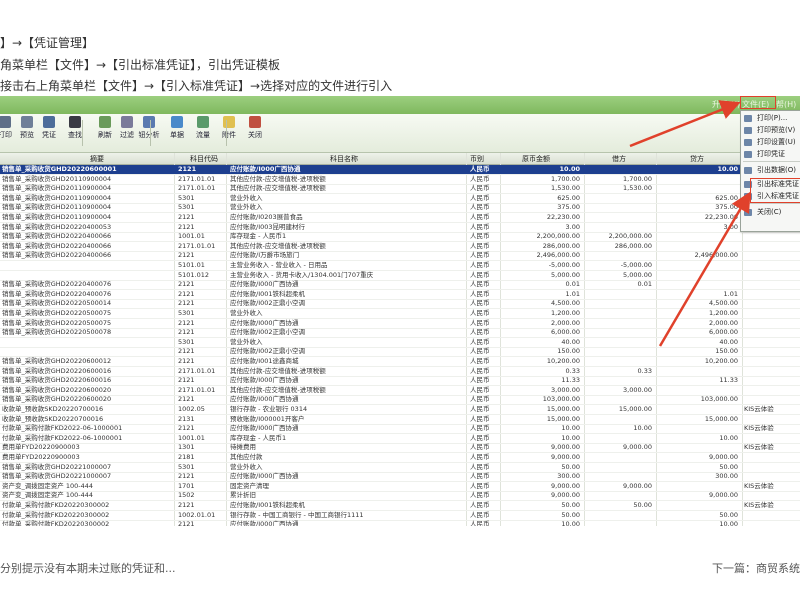 The height and width of the screenshot is (600, 800). Describe the element at coordinates (5, 122) in the screenshot. I see `print-icon` at that location.